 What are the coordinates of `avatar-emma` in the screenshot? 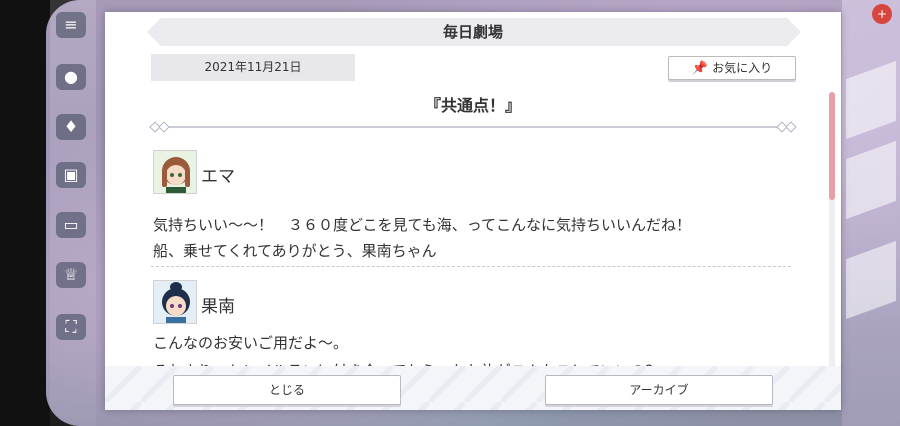 It's located at (175, 172).